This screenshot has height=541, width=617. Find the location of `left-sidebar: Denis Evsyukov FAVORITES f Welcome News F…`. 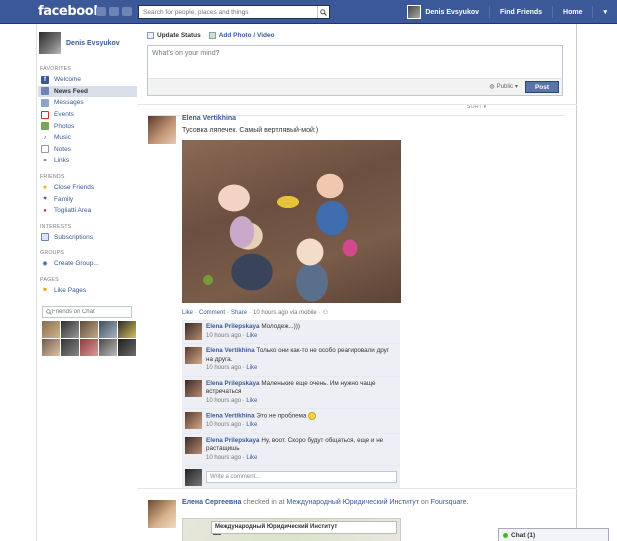

left-sidebar: Denis Evsyukov FAVORITES f Welcome News F… is located at coordinates (87, 193).